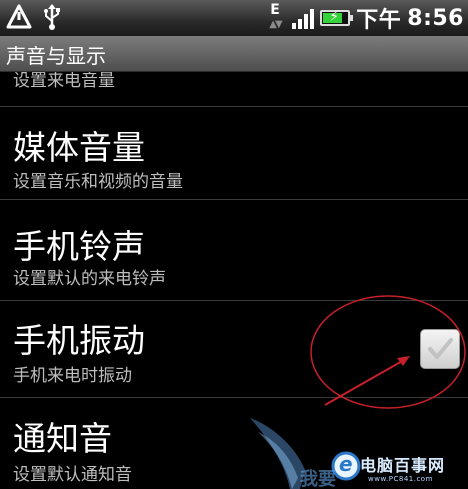 This screenshot has width=468, height=489. Describe the element at coordinates (435, 18) in the screenshot. I see `clock-time: 8:56` at that location.